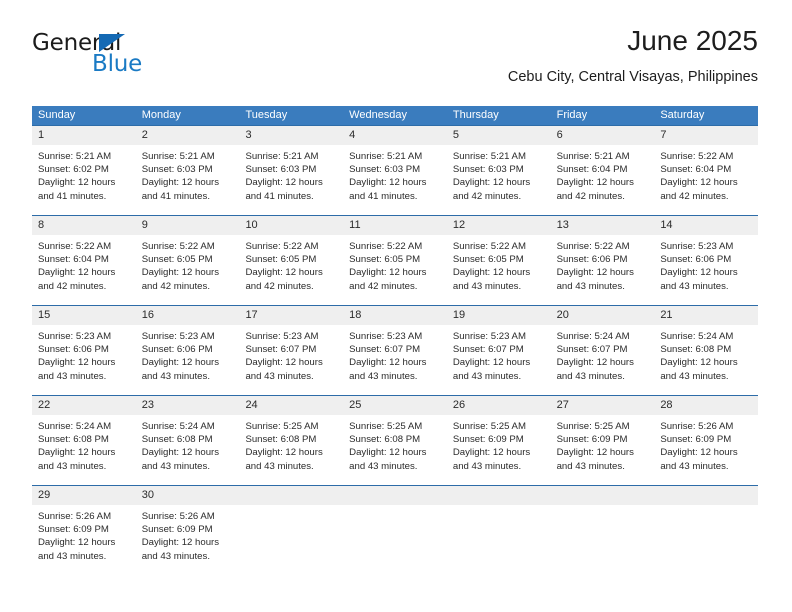  I want to click on sunrise-text: Sunrise: 5:26 AM, so click(697, 426).